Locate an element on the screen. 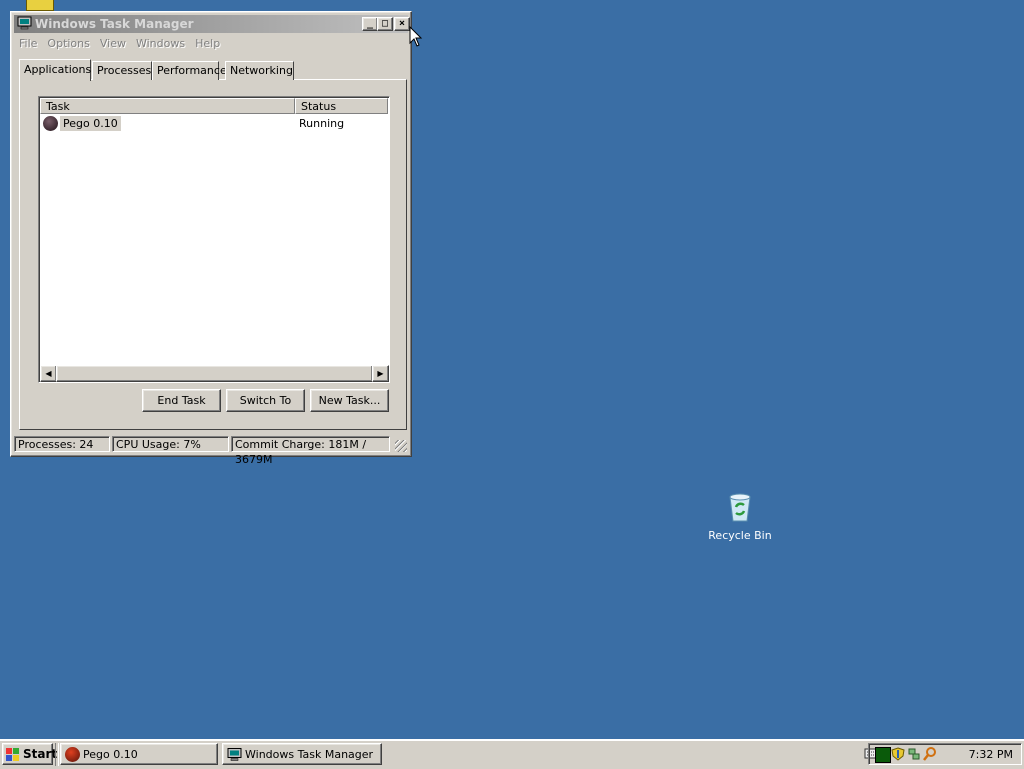 The image size is (1024, 769). system-tray: 7:32 PM is located at coordinates (945, 754).